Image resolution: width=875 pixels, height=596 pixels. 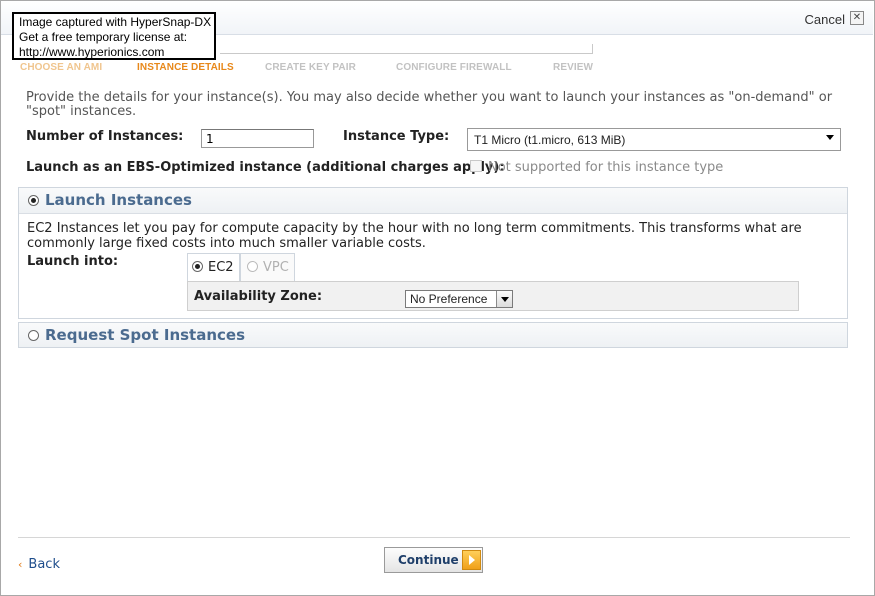 What do you see at coordinates (20, 564) in the screenshot?
I see `chevron-left-icon: ‹` at bounding box center [20, 564].